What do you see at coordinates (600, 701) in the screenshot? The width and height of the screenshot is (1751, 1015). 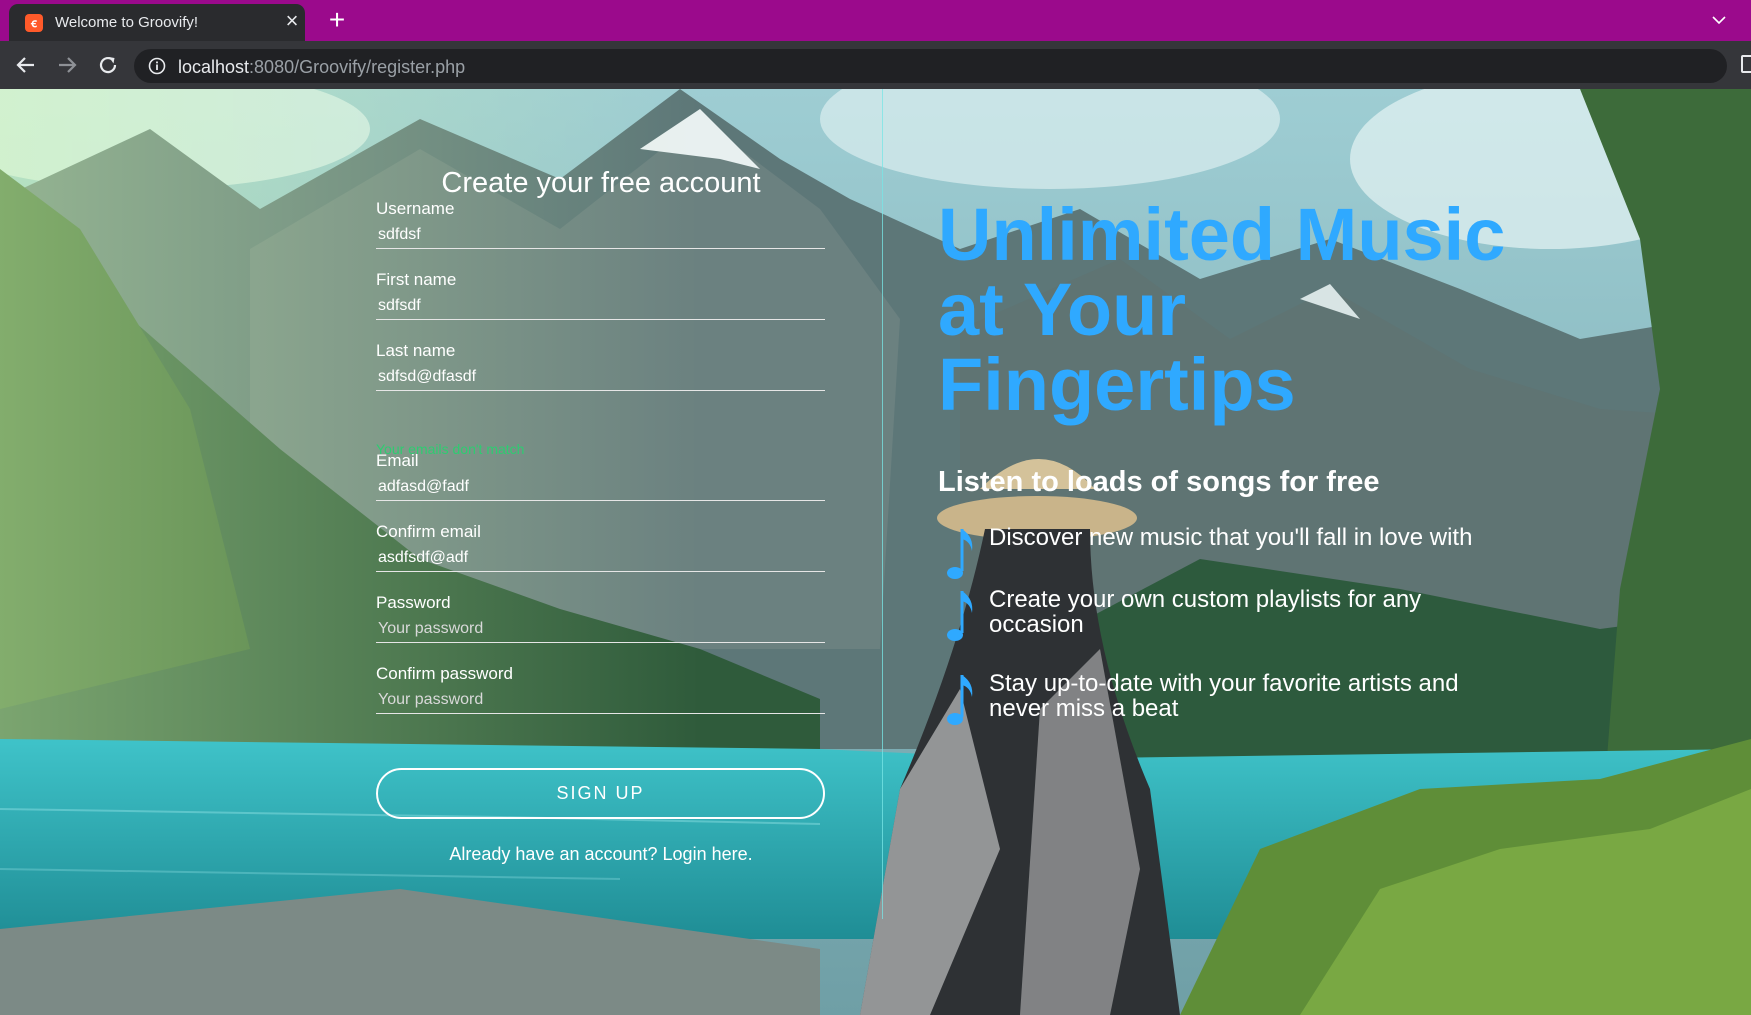 I see `confirm-password-input: Your password` at bounding box center [600, 701].